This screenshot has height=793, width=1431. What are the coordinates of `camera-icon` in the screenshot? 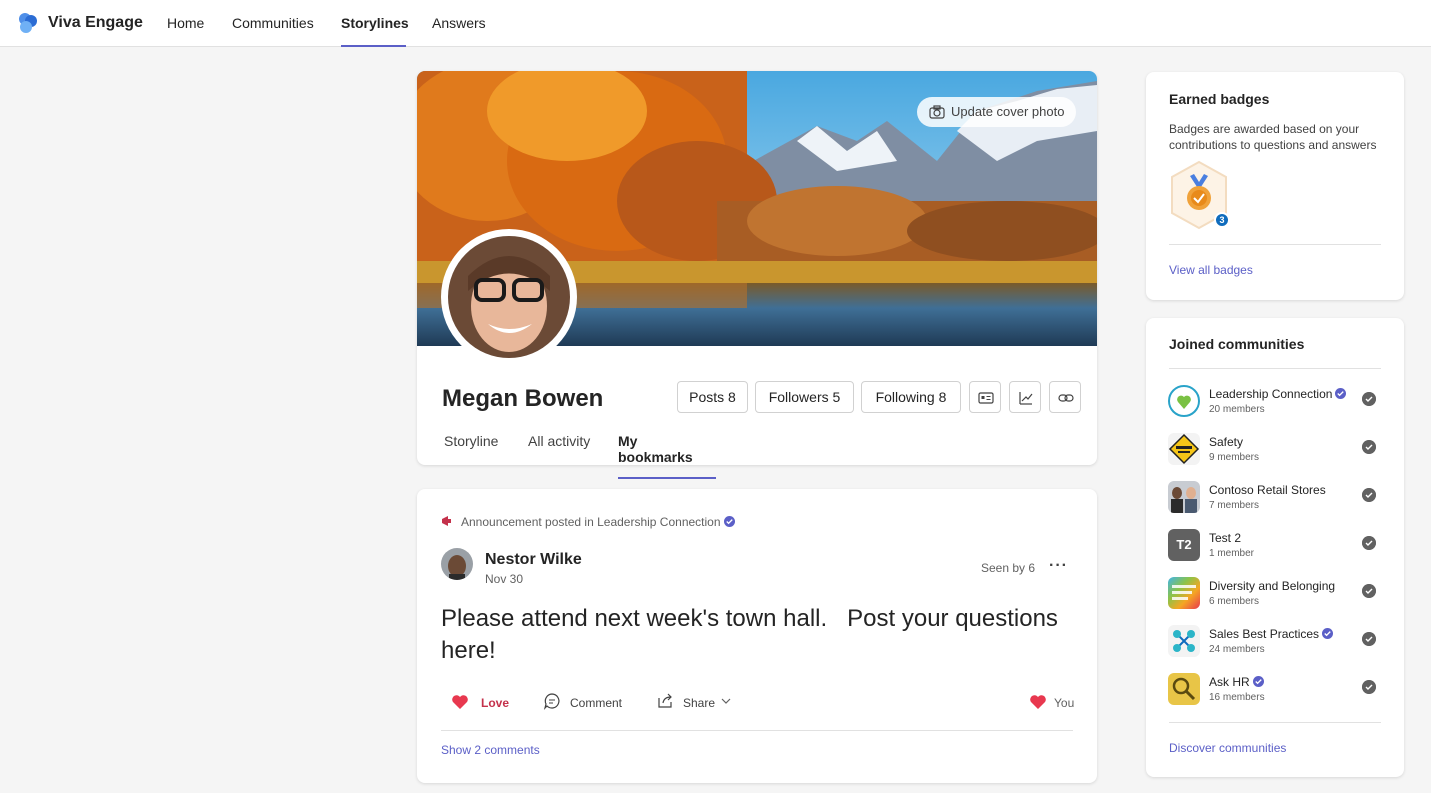 It's located at (937, 112).